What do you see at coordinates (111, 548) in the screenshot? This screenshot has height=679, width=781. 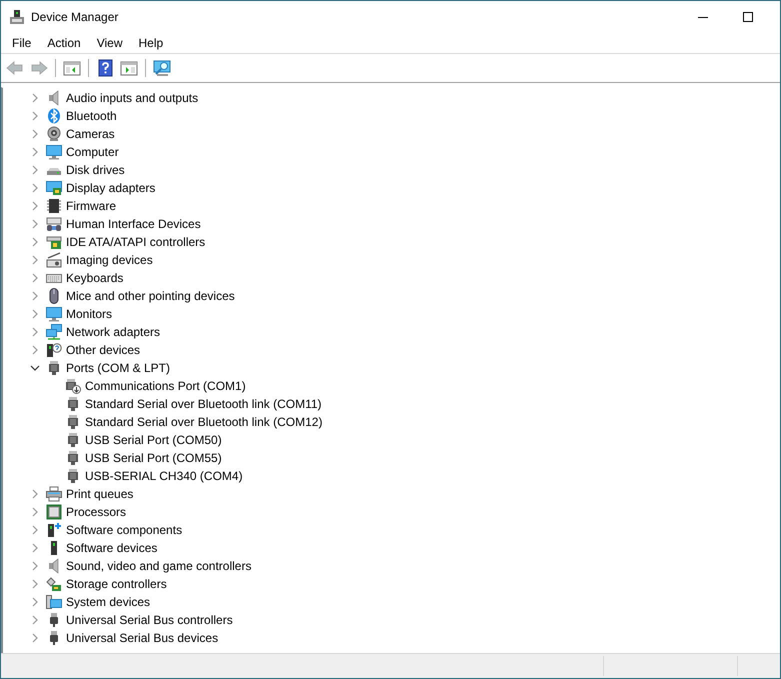 I see `tree-item: Software devices` at bounding box center [111, 548].